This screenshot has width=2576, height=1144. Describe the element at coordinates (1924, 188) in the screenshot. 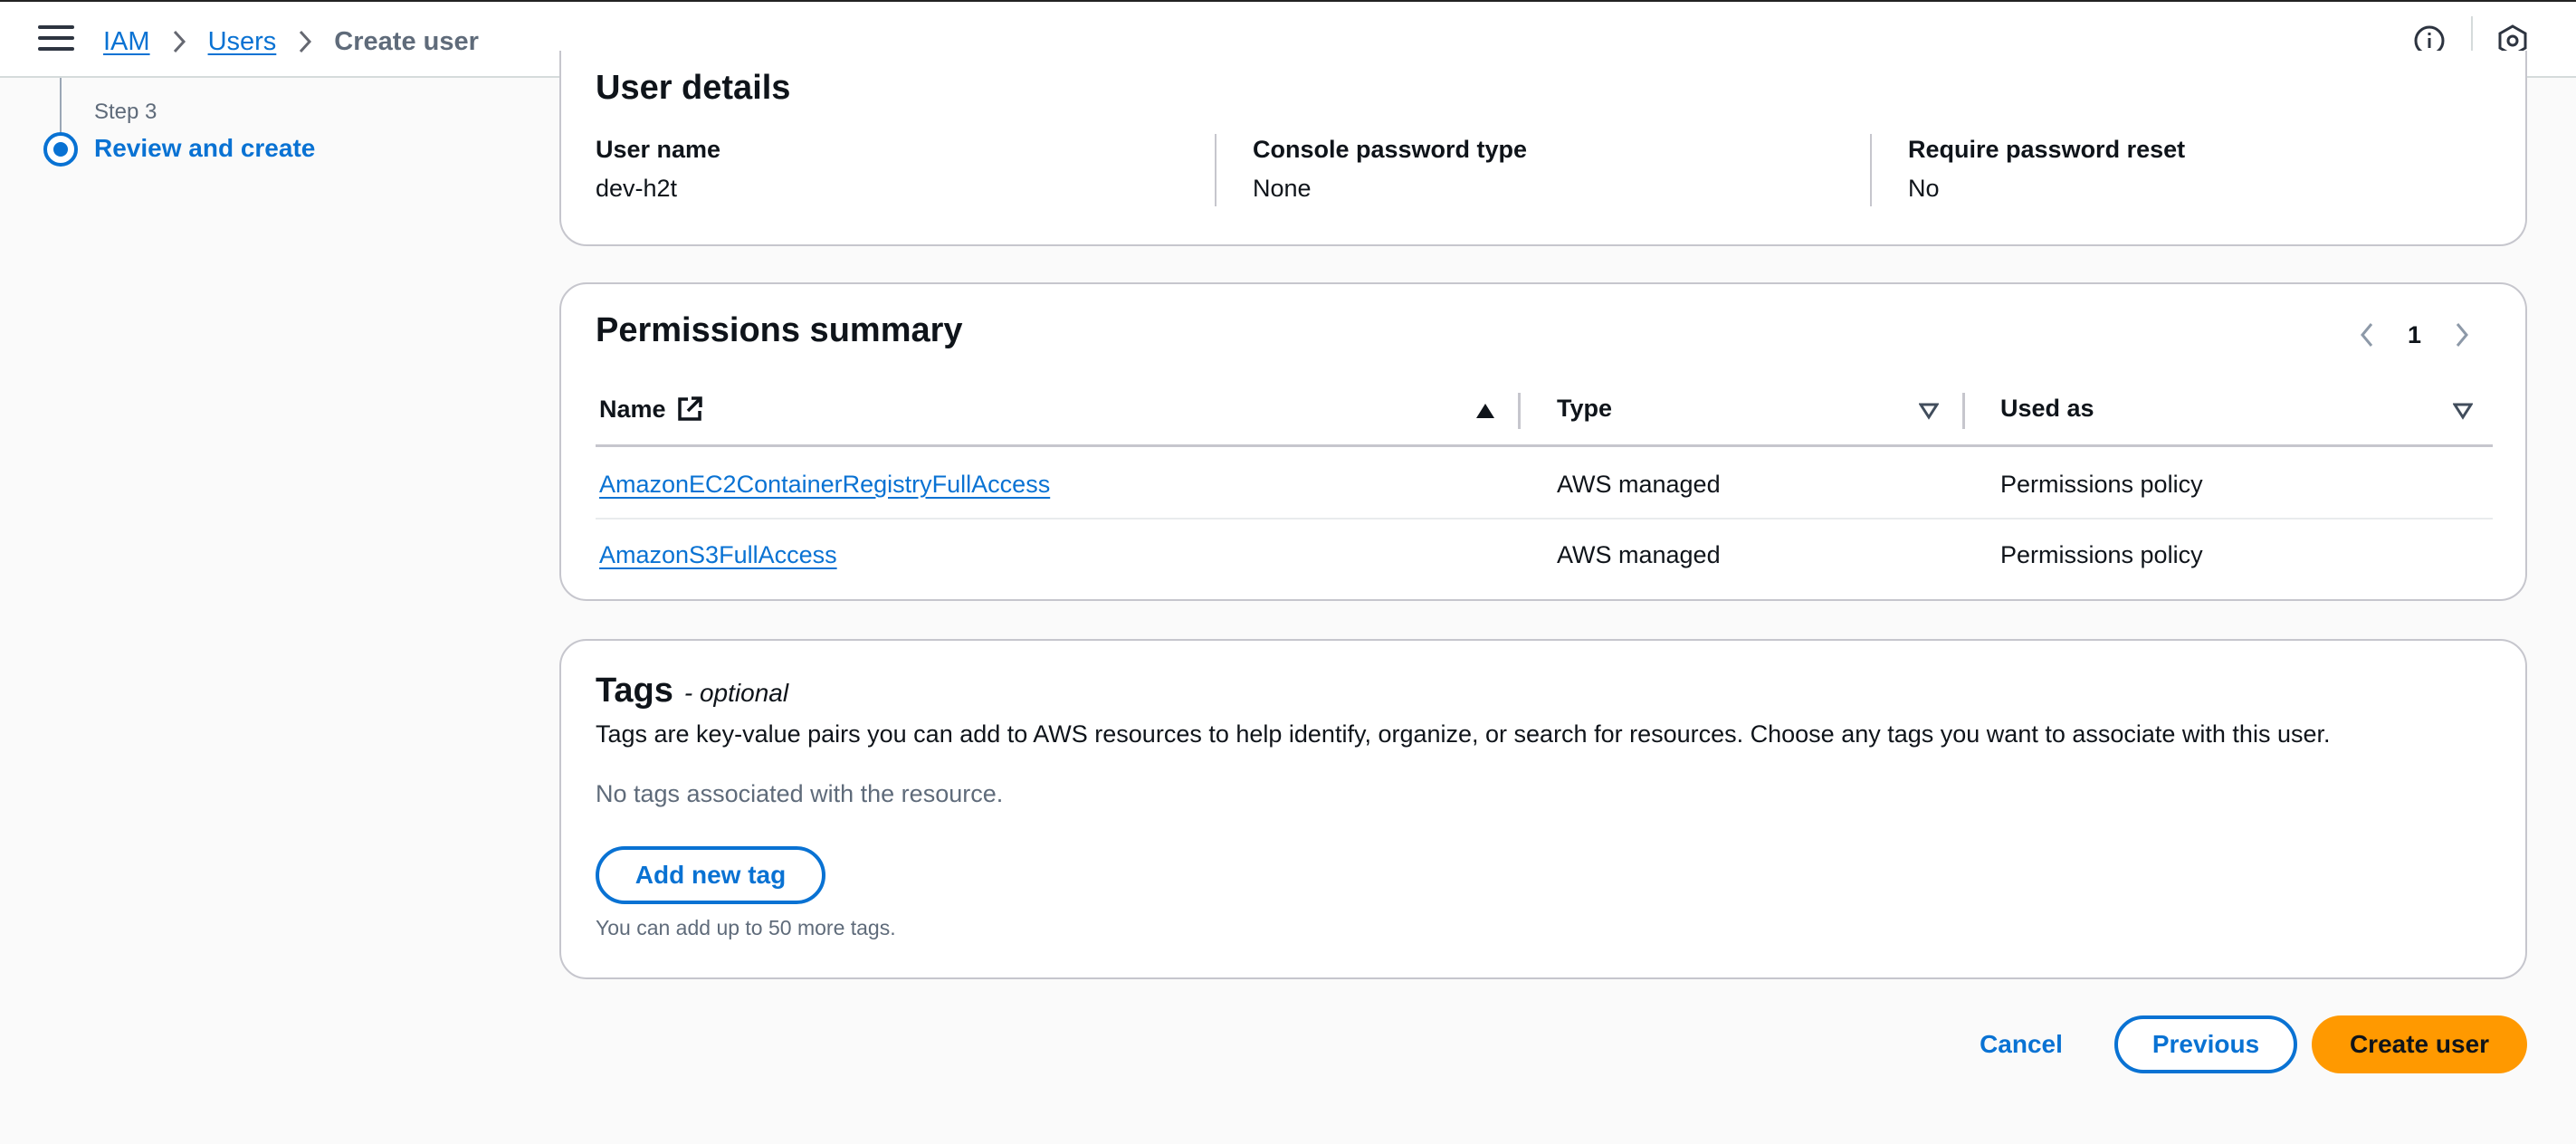

I see `field-value: No` at that location.